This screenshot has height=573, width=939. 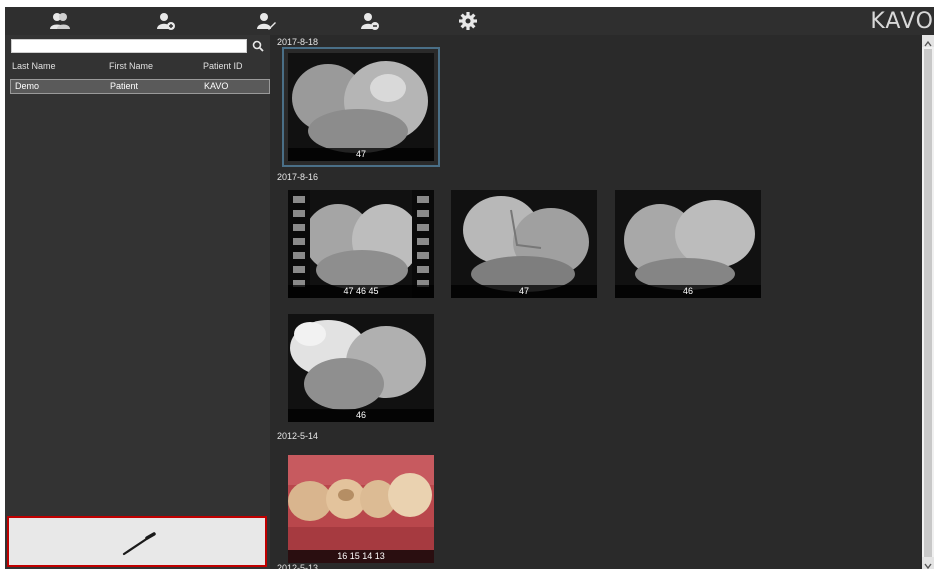 I want to click on scroll-down-button, so click(x=928, y=563).